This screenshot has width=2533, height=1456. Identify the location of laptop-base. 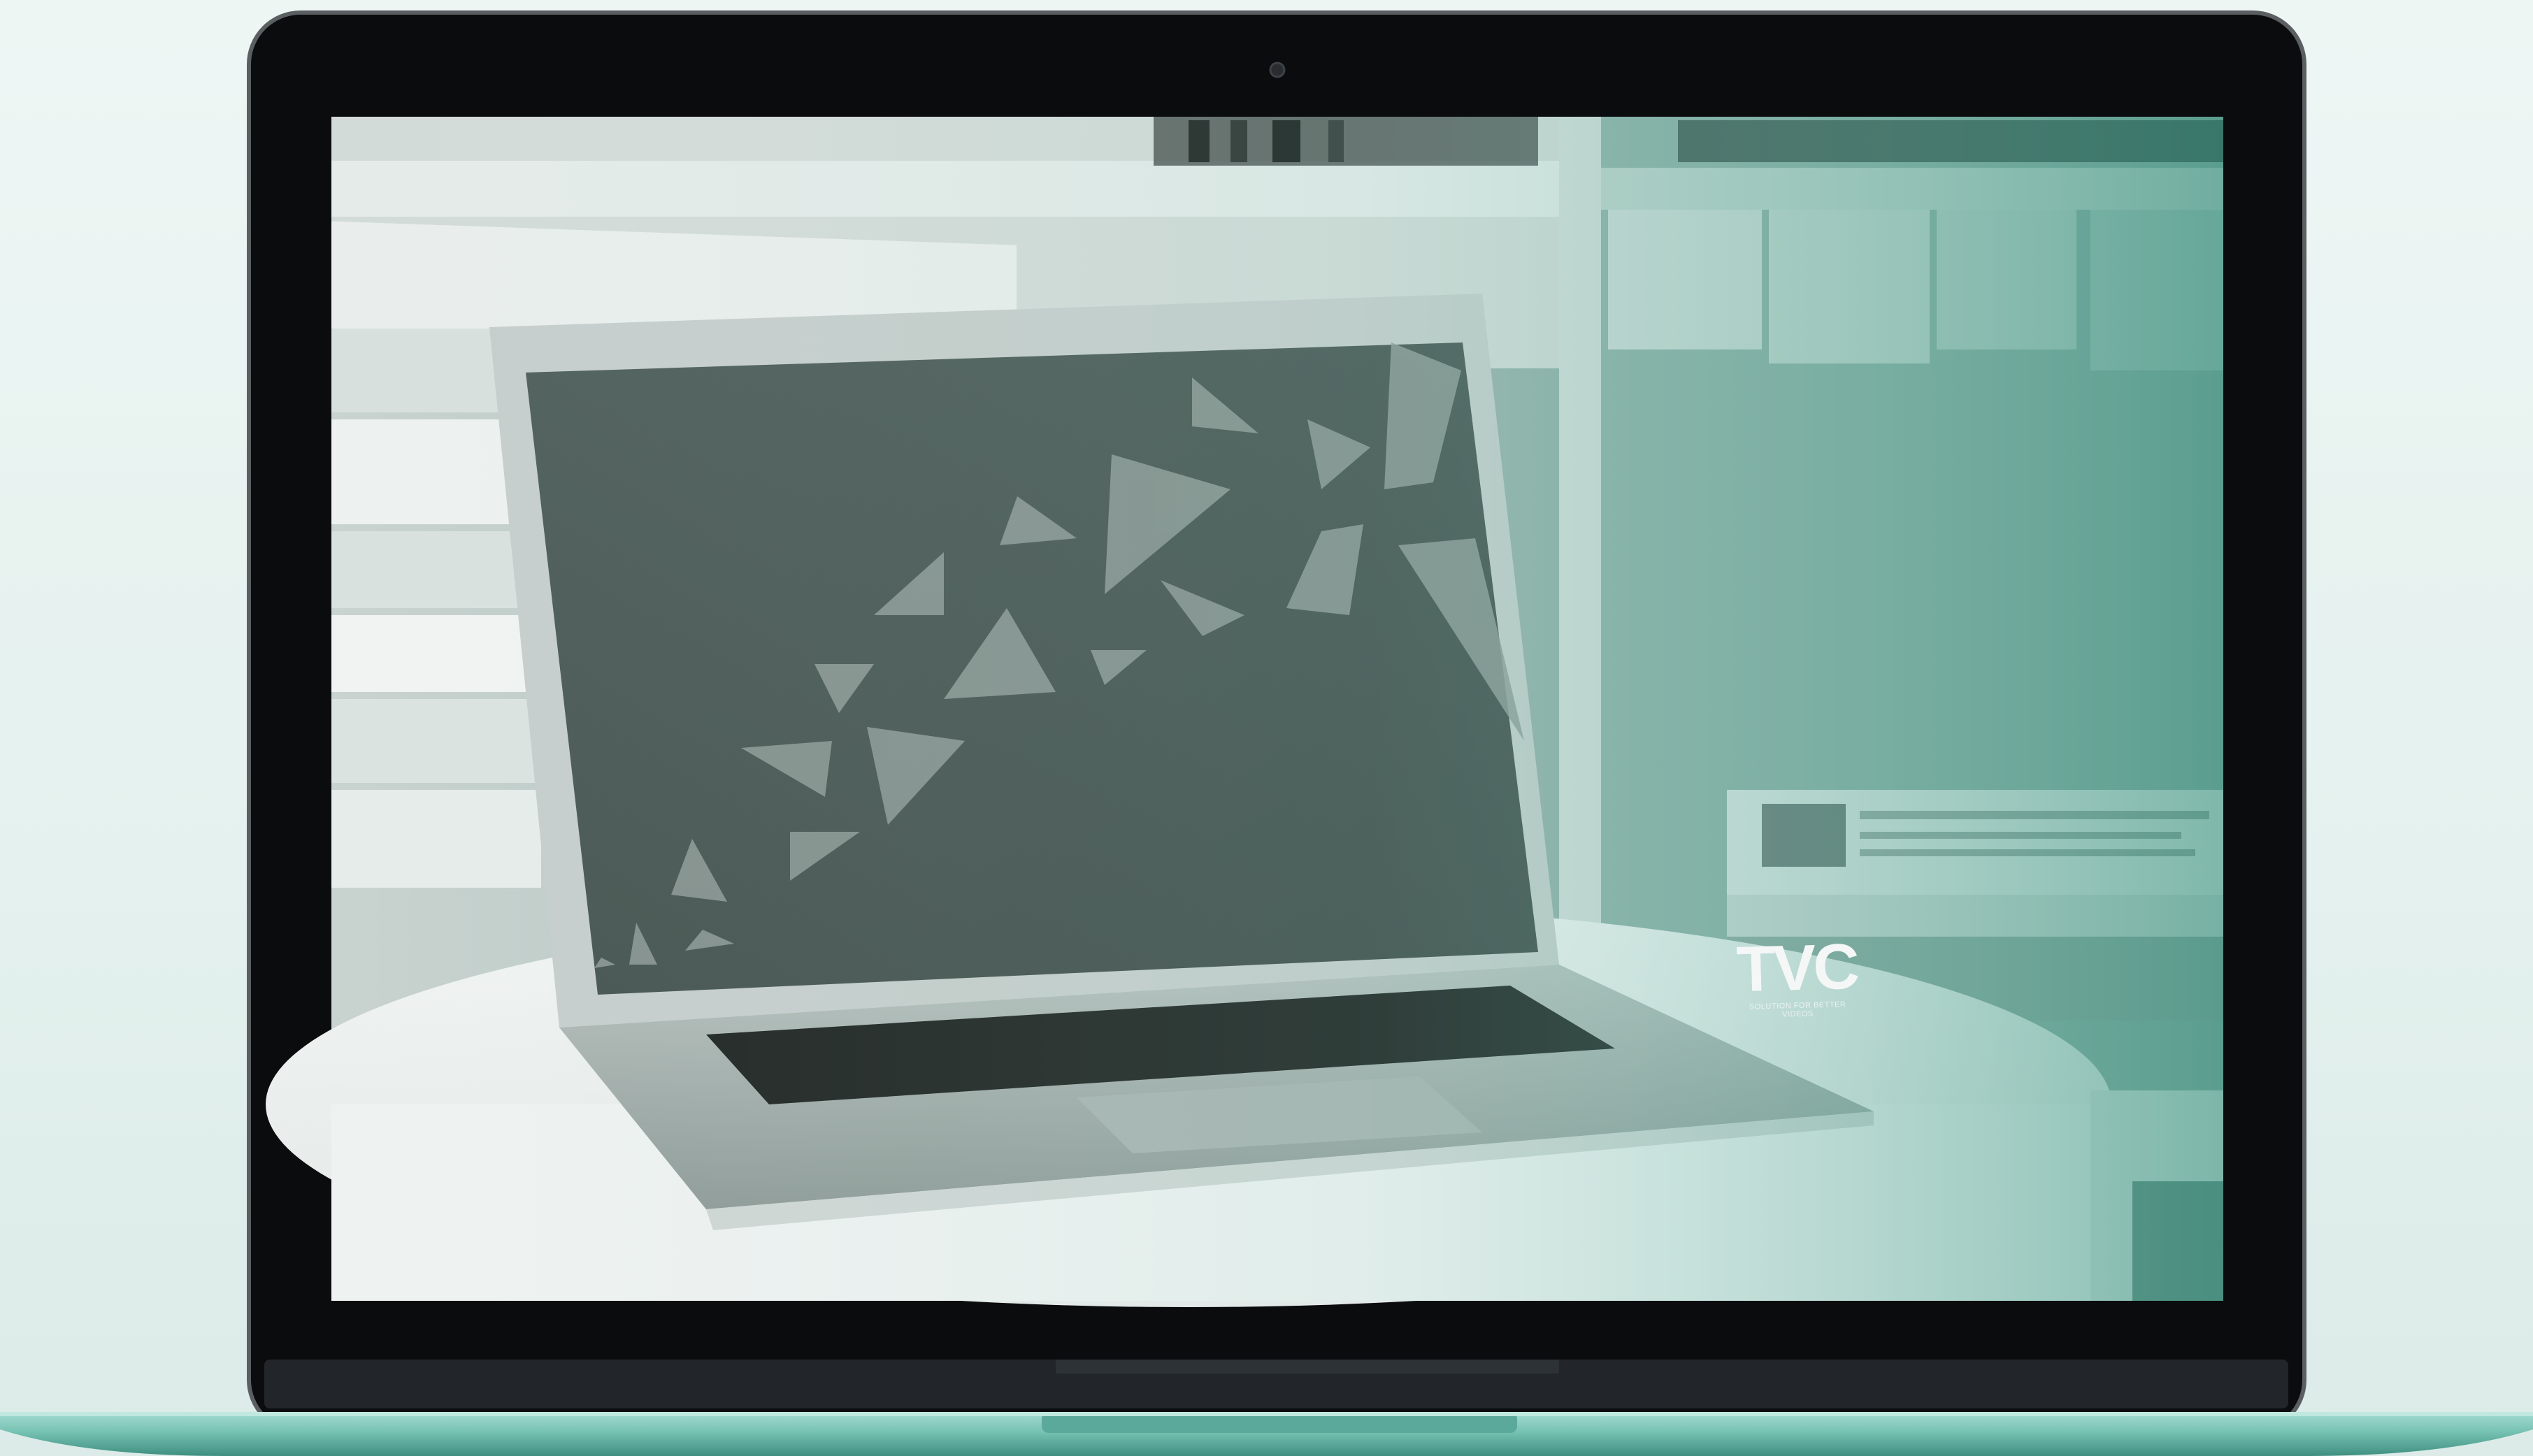
(1266, 1434).